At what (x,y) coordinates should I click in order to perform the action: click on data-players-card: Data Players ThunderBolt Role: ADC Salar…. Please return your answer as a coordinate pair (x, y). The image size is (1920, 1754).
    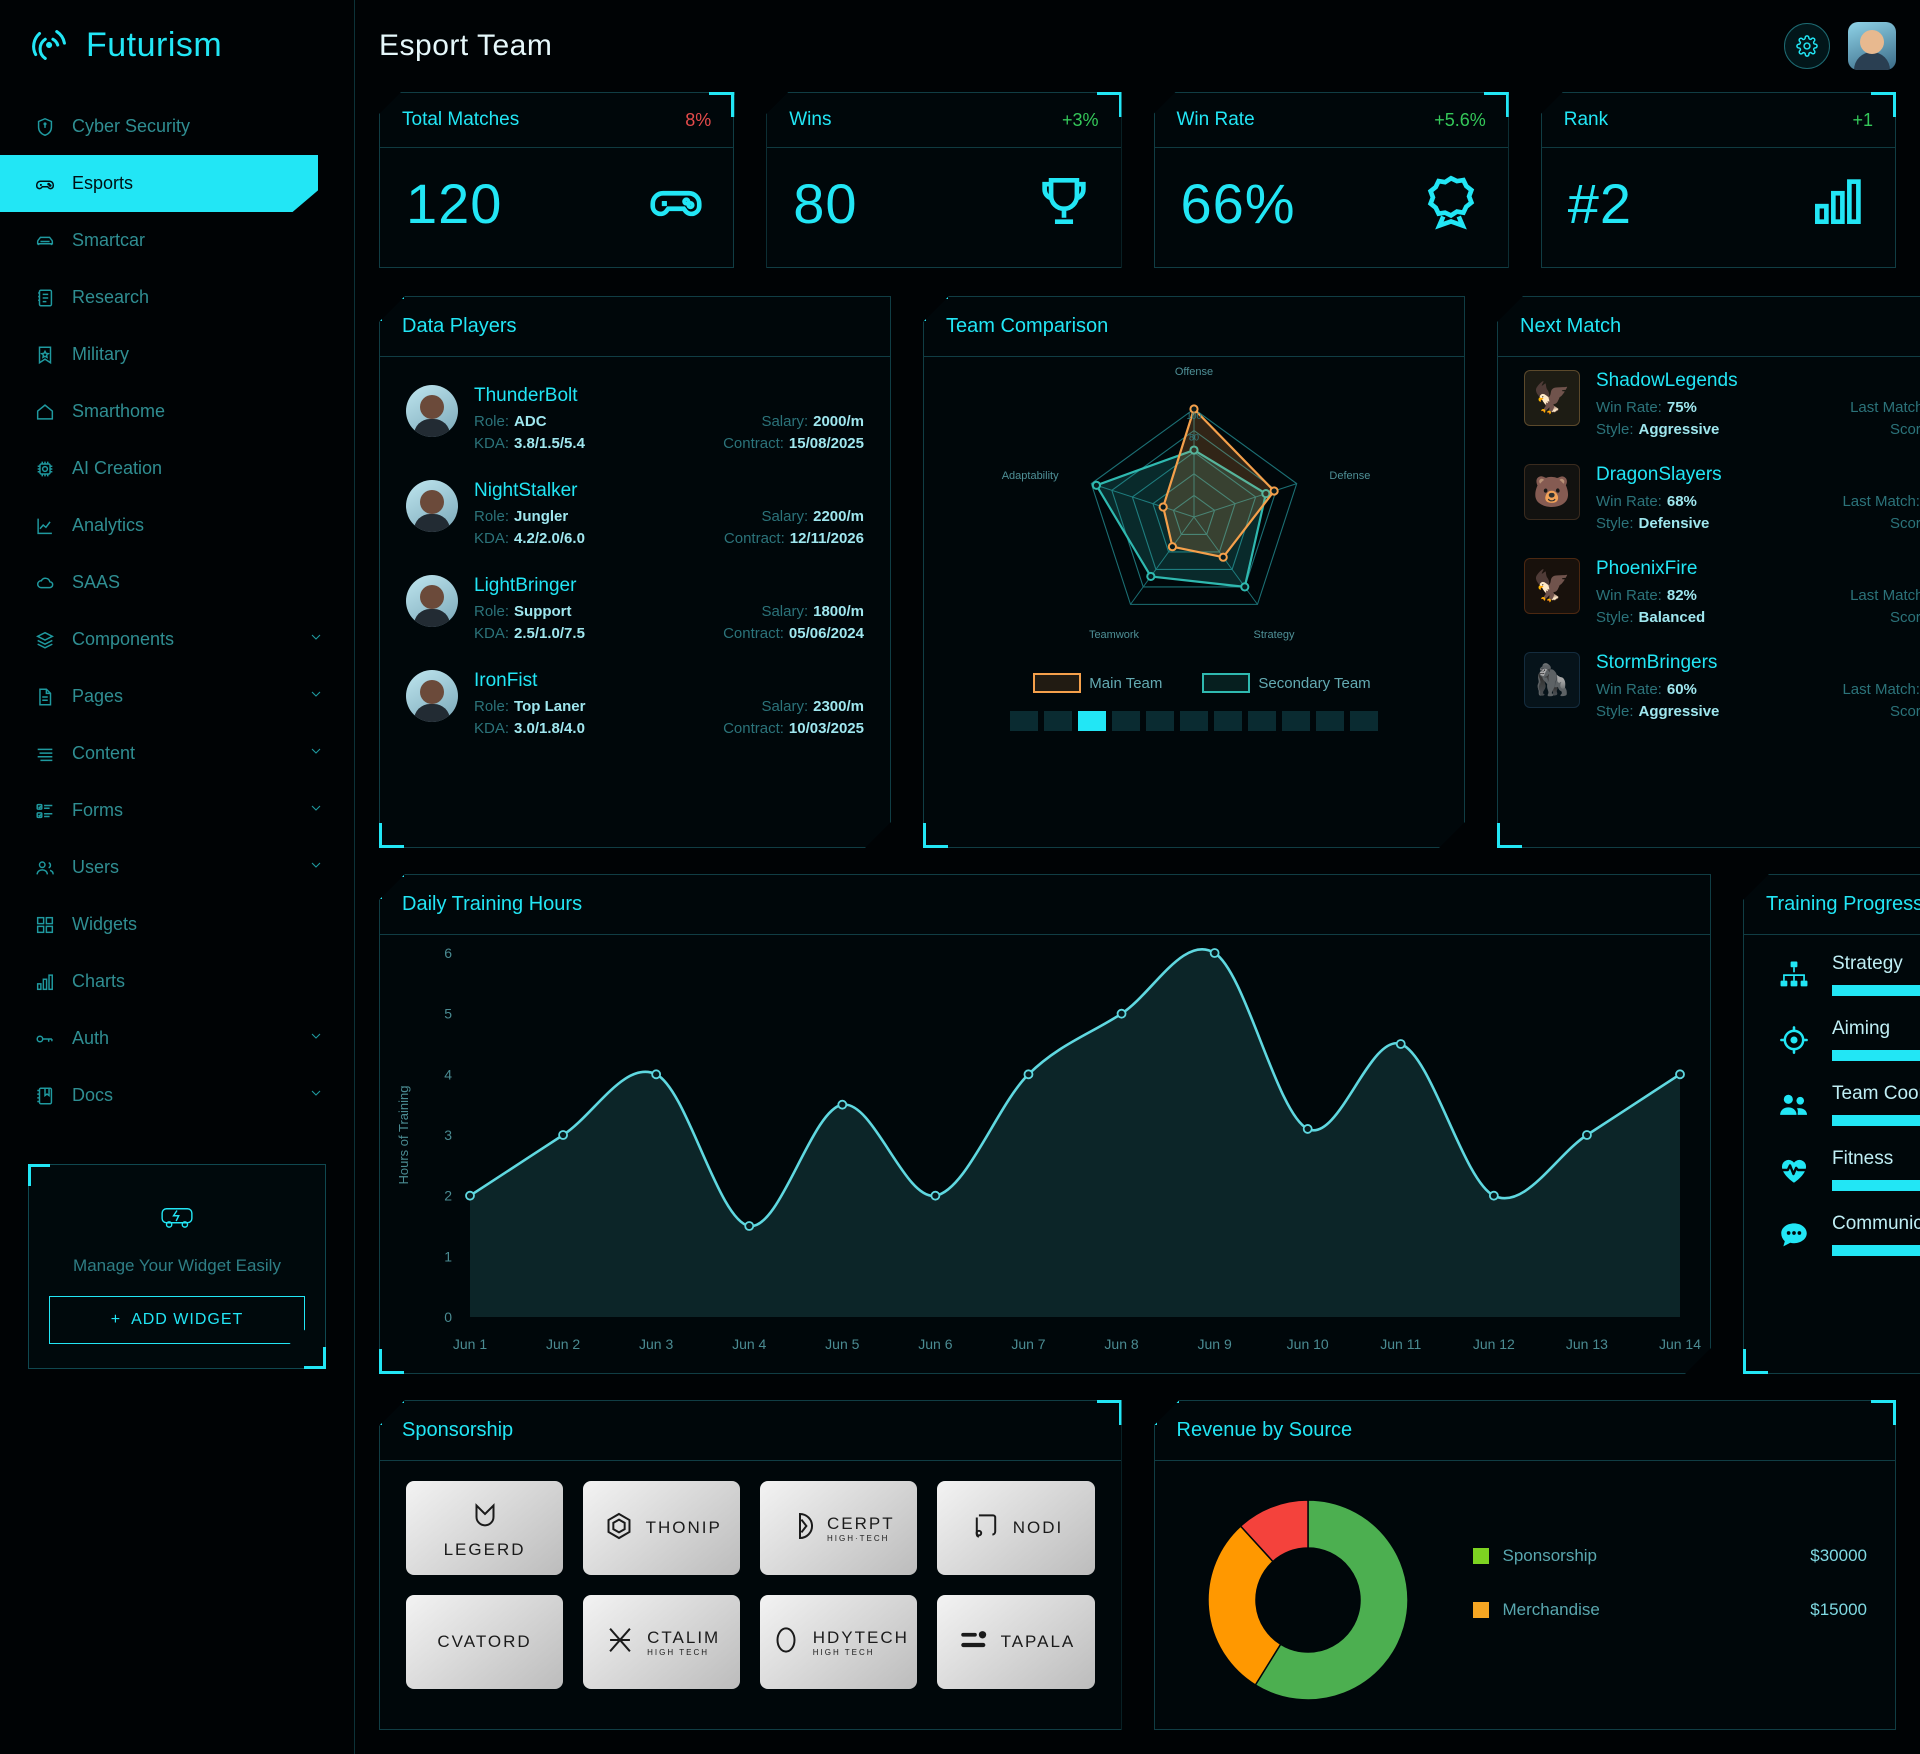
    Looking at the image, I should click on (635, 572).